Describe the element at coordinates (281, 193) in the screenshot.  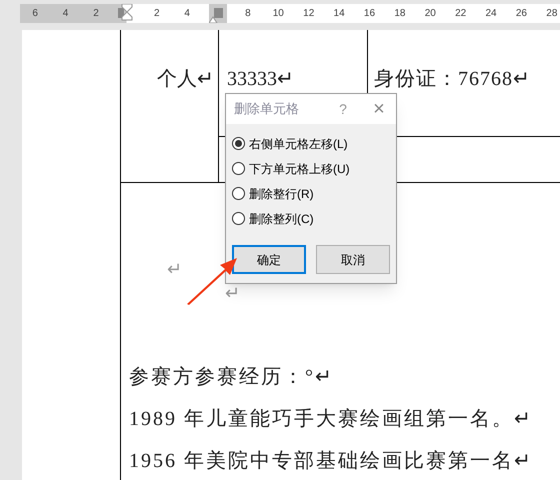
I see `option-label: 删除整行(R)` at that location.